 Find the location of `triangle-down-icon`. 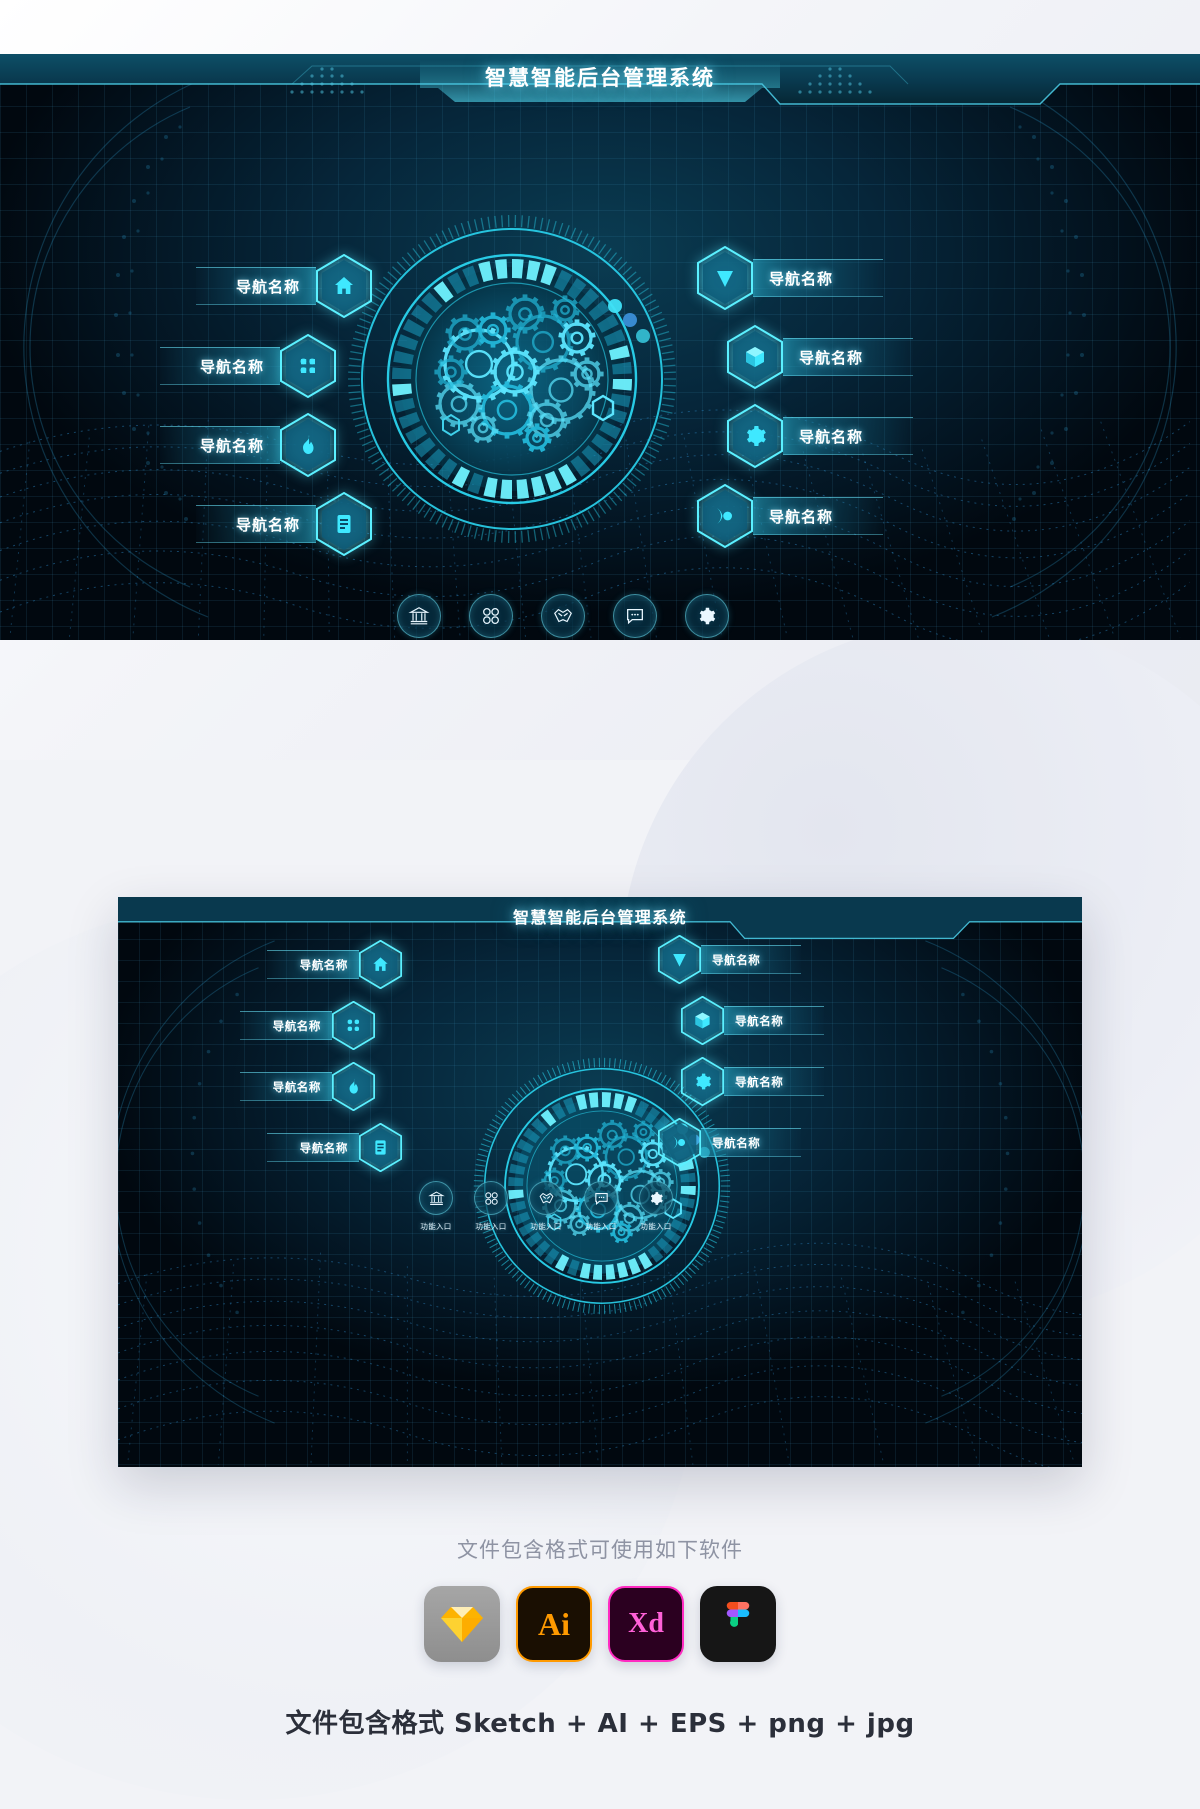

triangle-down-icon is located at coordinates (725, 278).